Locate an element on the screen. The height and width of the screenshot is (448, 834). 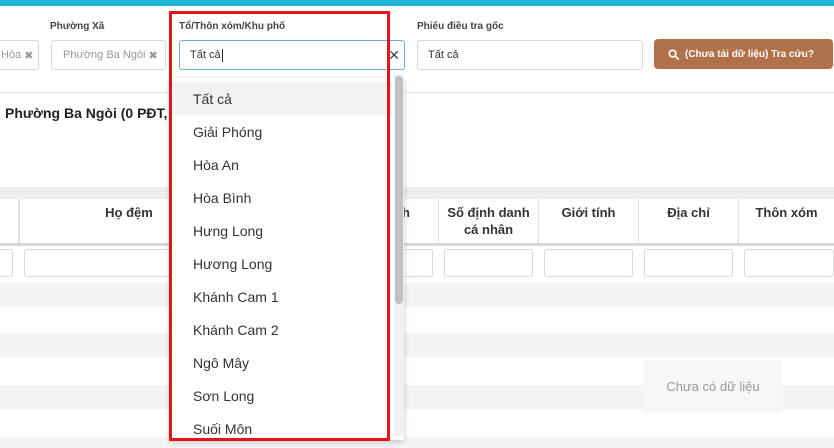
to-thon-value: Tất cả is located at coordinates (205, 55).